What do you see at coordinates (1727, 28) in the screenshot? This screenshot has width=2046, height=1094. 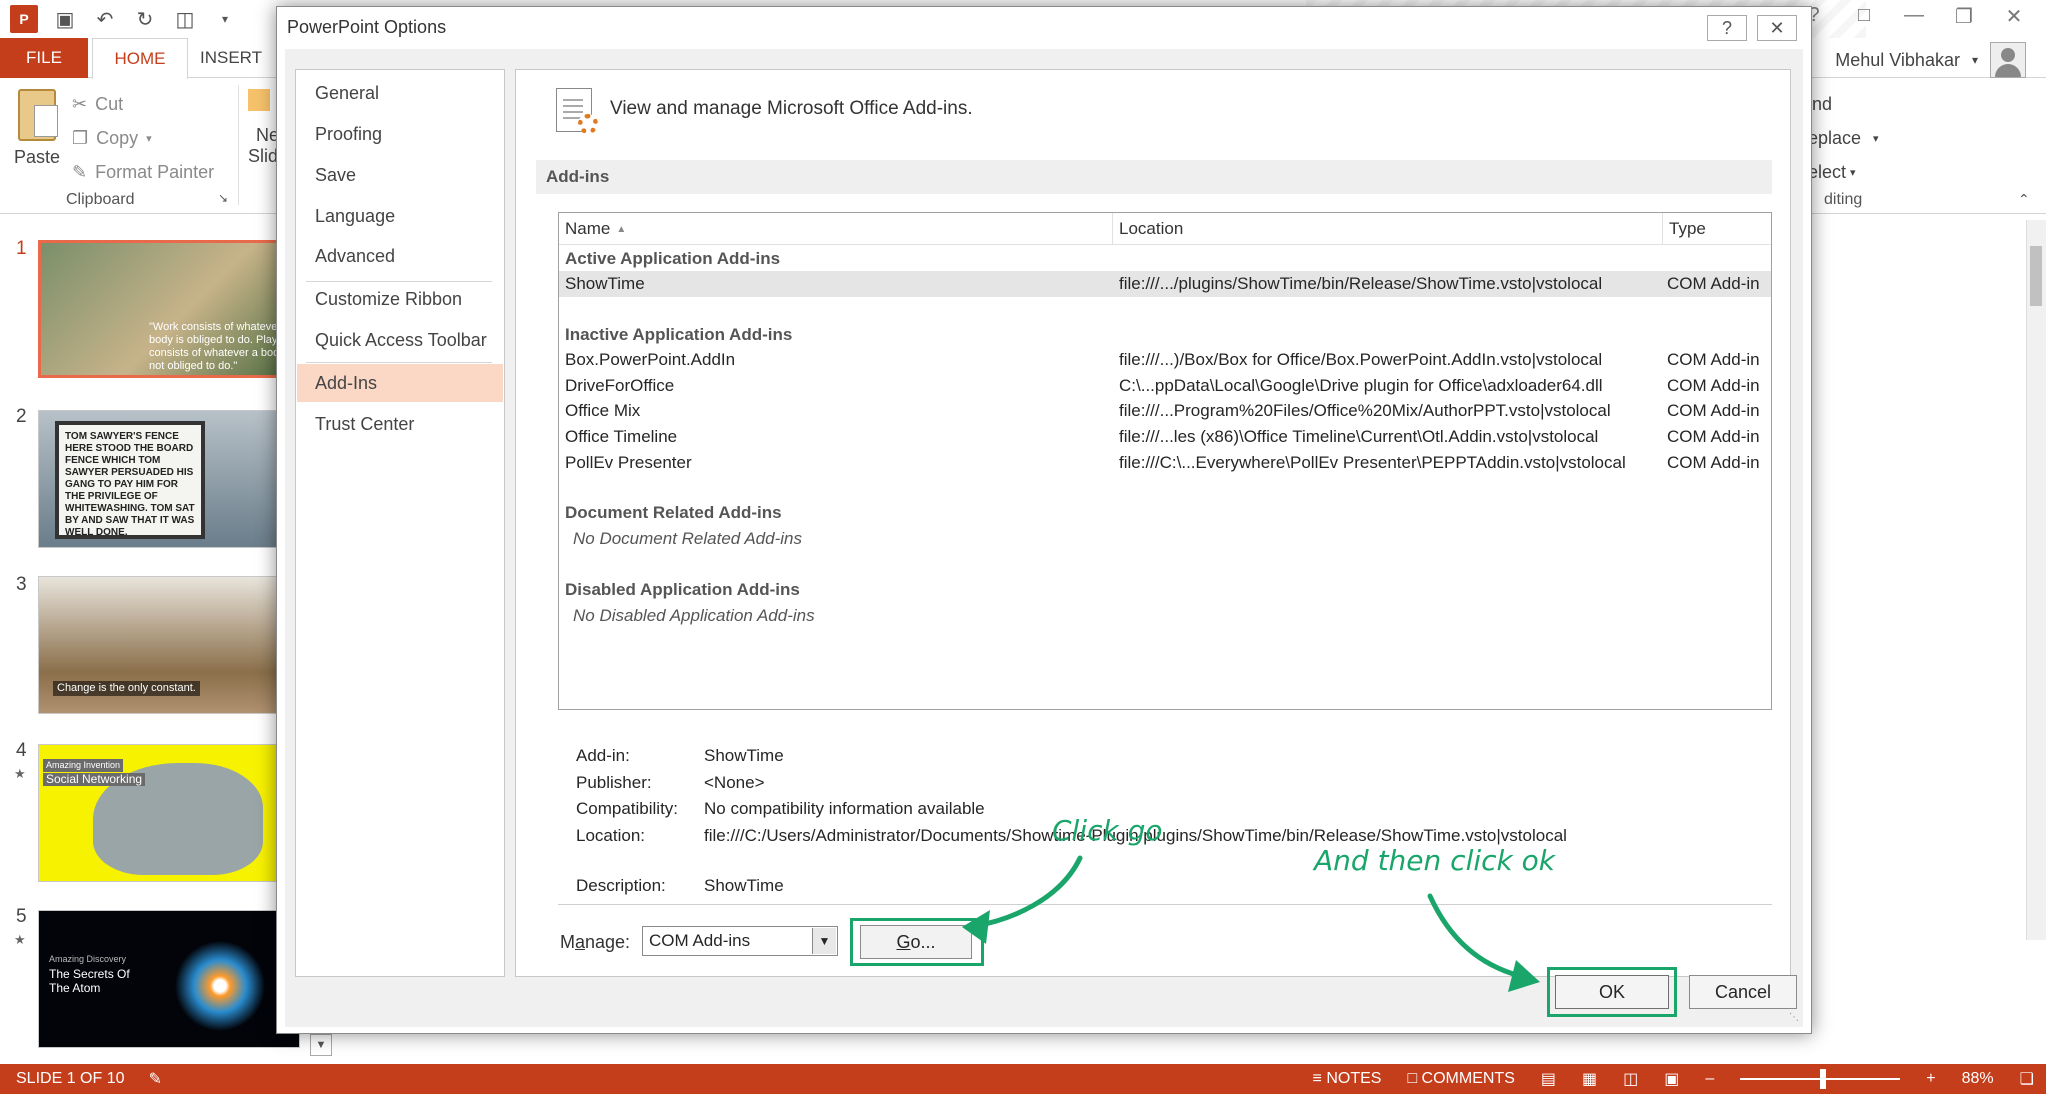 I see `help-button: ?` at bounding box center [1727, 28].